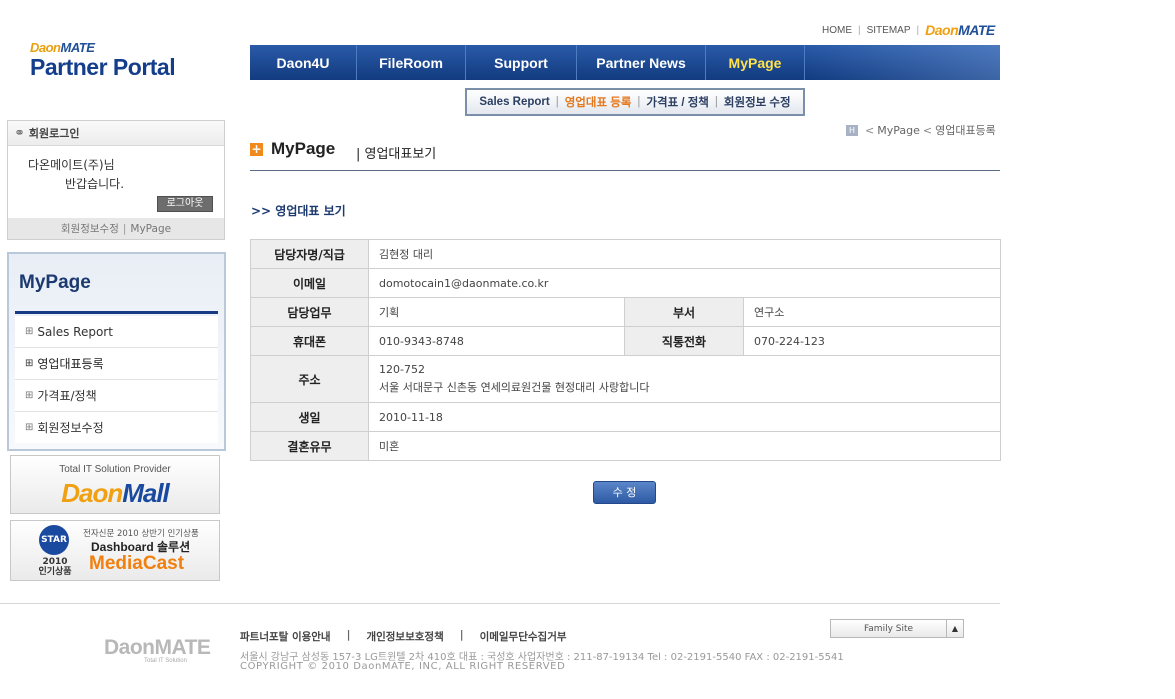 This screenshot has height=699, width=1175. Describe the element at coordinates (954, 628) in the screenshot. I see `chevron-up-icon: ▲` at that location.